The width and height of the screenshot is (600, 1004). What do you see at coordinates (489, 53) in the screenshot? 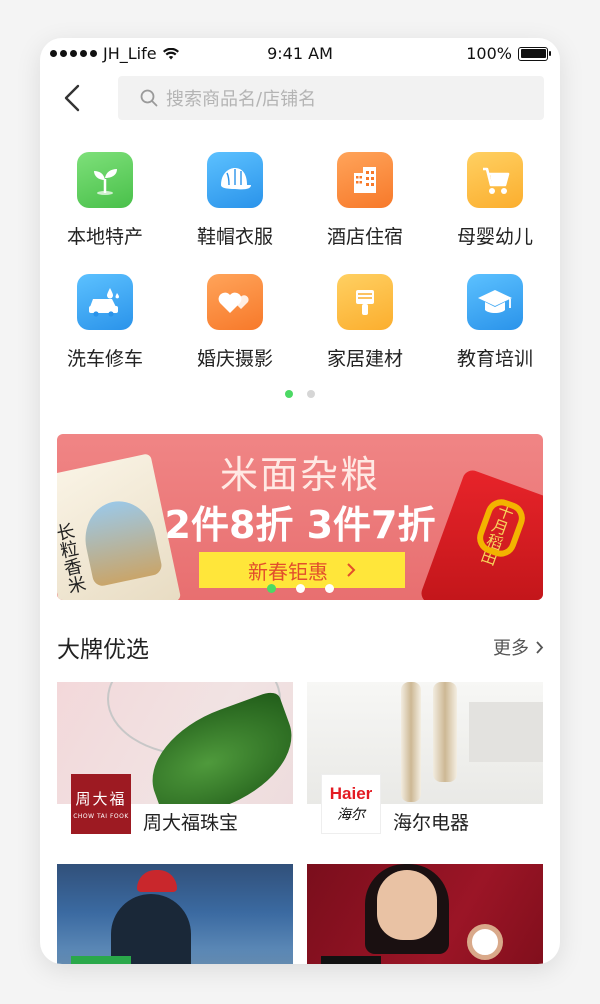
I see `battery-percent: 100%` at bounding box center [489, 53].